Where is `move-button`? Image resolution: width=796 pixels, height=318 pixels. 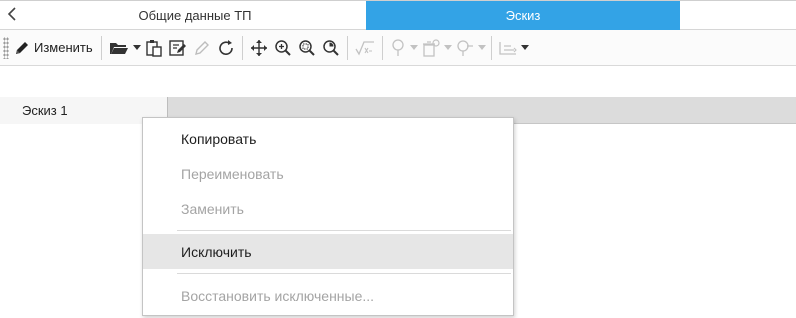 move-button is located at coordinates (259, 48).